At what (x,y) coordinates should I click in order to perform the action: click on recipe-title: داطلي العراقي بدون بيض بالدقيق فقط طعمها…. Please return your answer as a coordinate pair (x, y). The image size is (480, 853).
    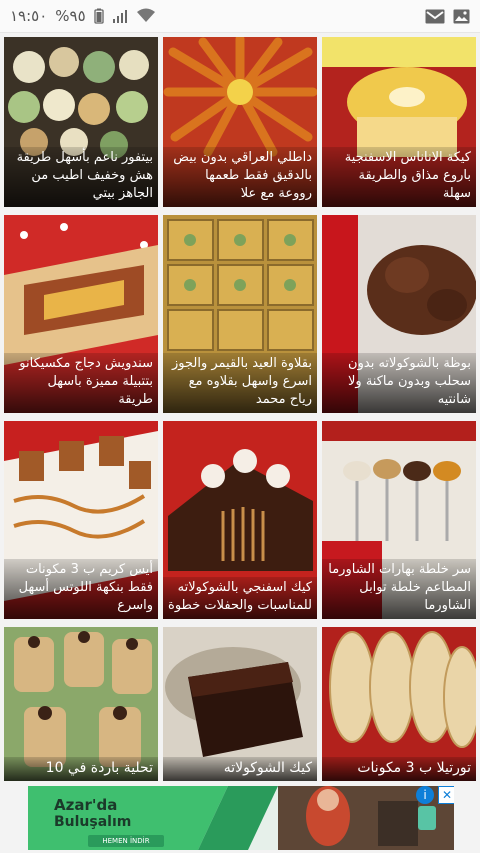
    Looking at the image, I should click on (240, 177).